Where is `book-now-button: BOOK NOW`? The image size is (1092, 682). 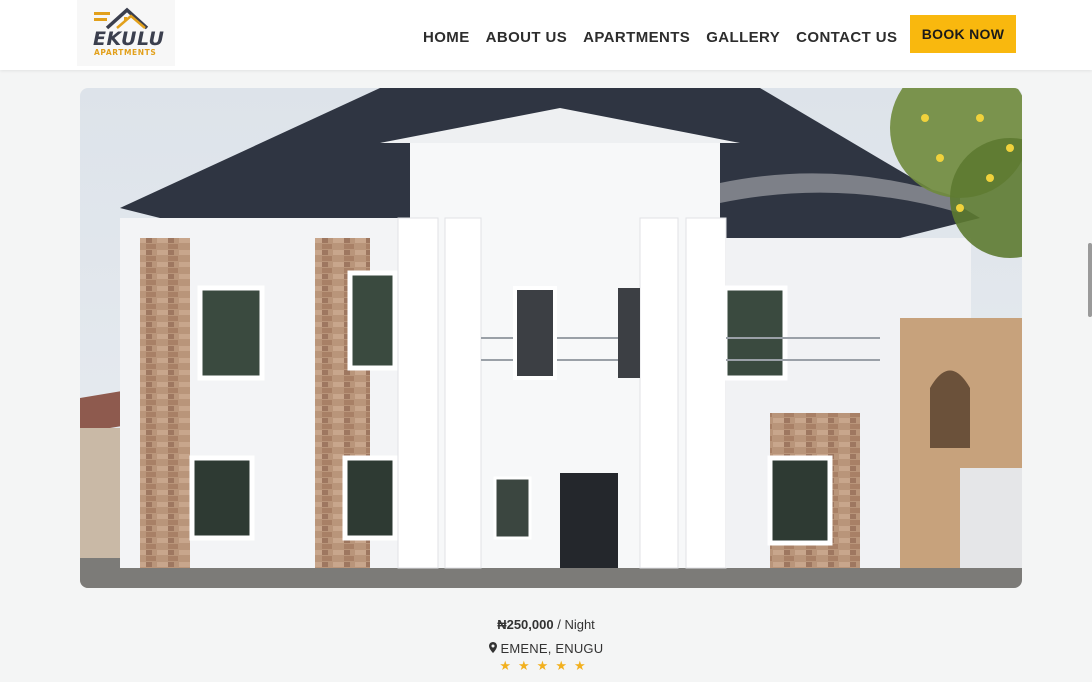
book-now-button: BOOK NOW is located at coordinates (963, 34).